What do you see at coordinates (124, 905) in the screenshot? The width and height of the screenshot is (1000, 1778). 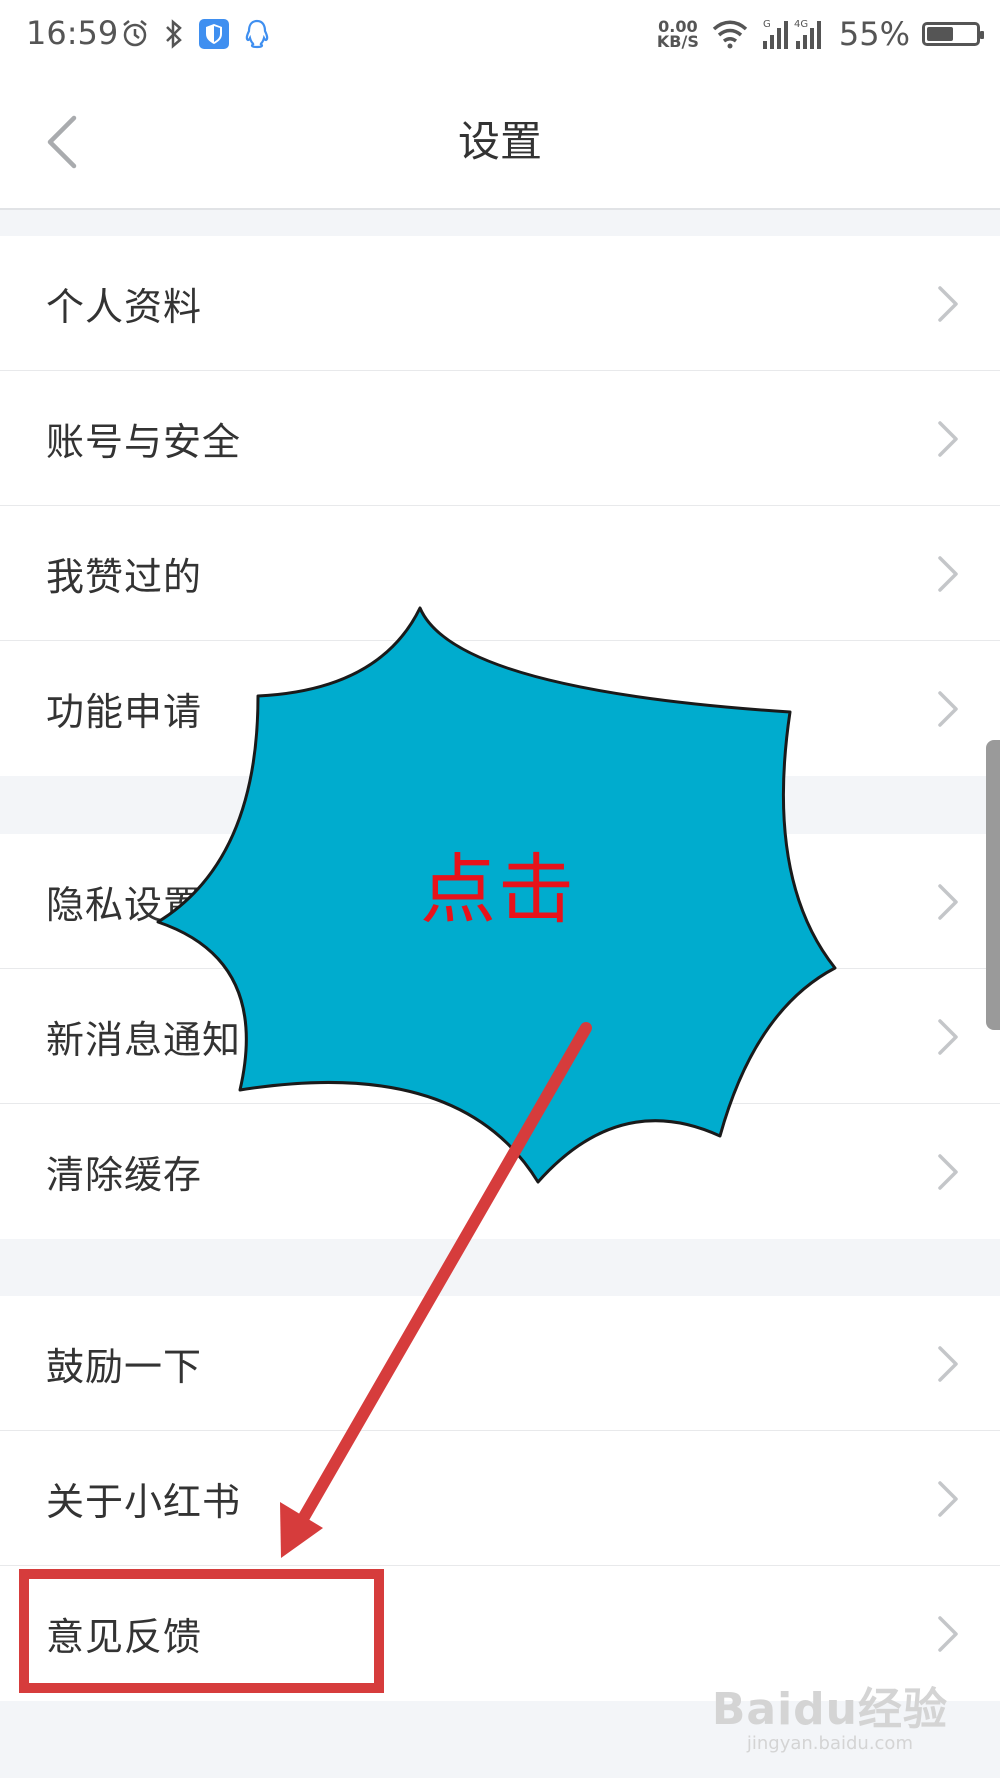 I see `settings-item-label: 隐私设置` at bounding box center [124, 905].